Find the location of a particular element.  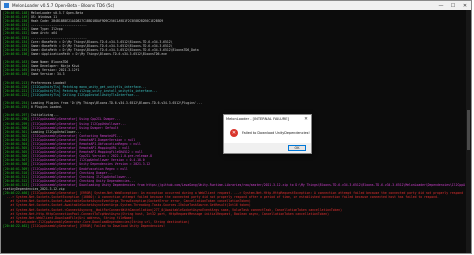

ok-button: OK is located at coordinates (297, 148).